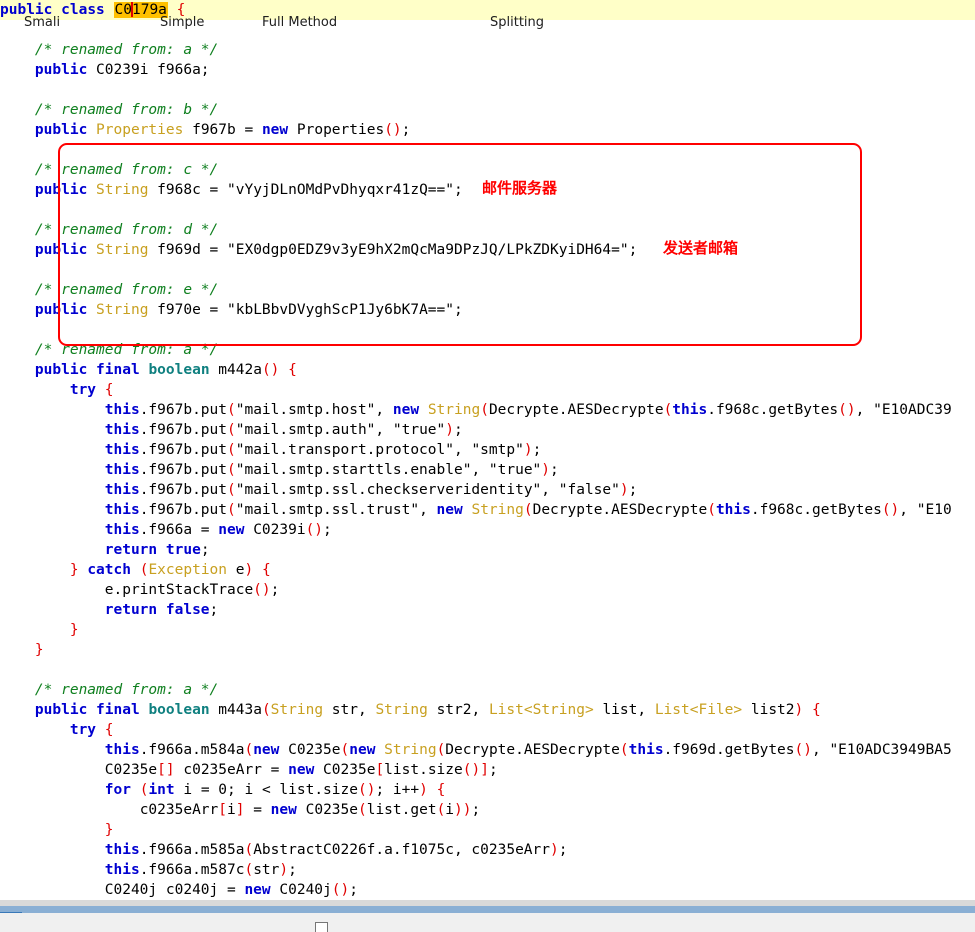 Image resolution: width=975 pixels, height=932 pixels. I want to click on code-line-class-declaration: public class C0179a {, so click(487, 10).